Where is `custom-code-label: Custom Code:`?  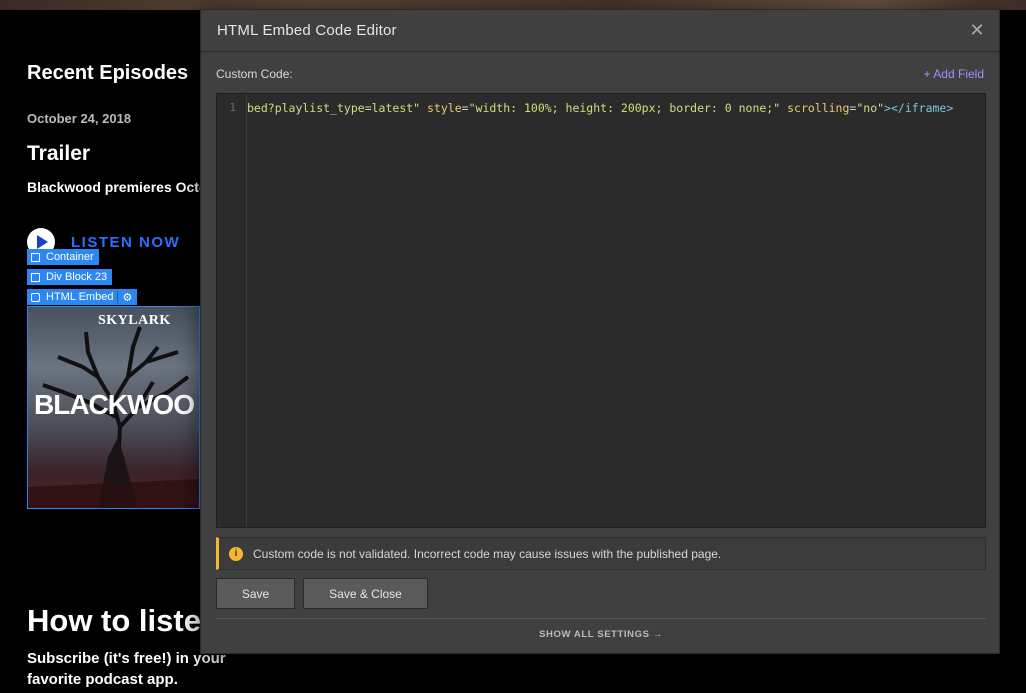
custom-code-label: Custom Code: is located at coordinates (254, 74).